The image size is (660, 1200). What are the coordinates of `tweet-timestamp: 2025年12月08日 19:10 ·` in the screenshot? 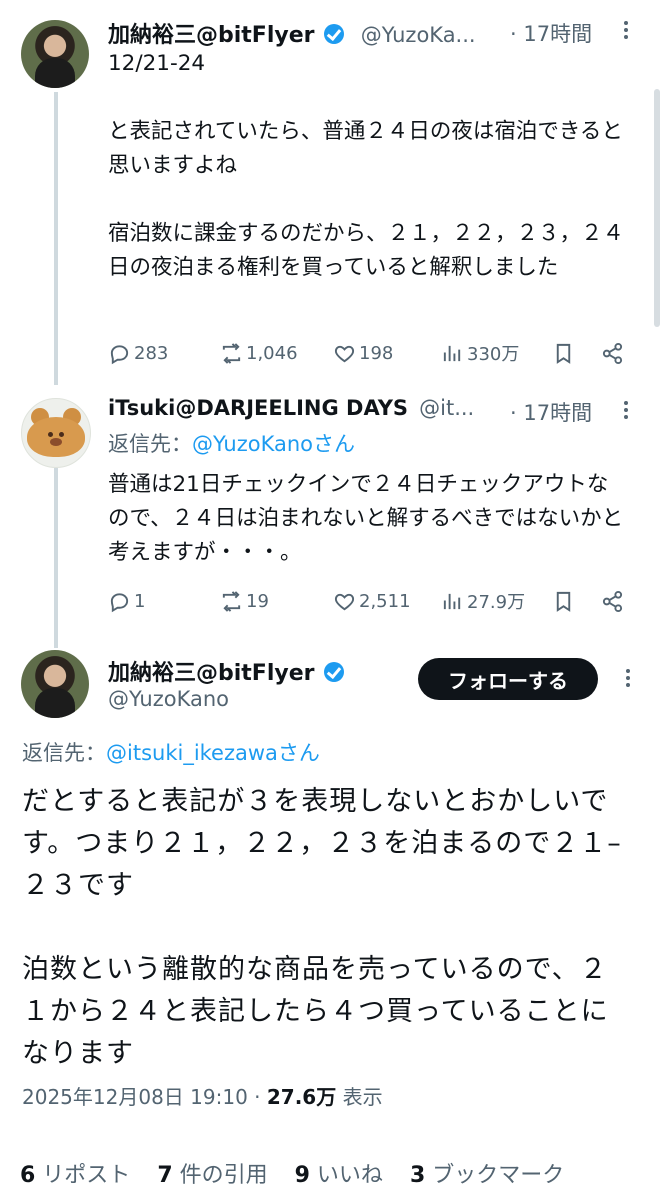 It's located at (144, 1097).